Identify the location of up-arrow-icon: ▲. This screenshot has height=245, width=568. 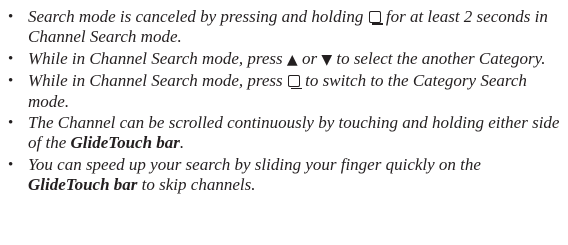
(292, 59).